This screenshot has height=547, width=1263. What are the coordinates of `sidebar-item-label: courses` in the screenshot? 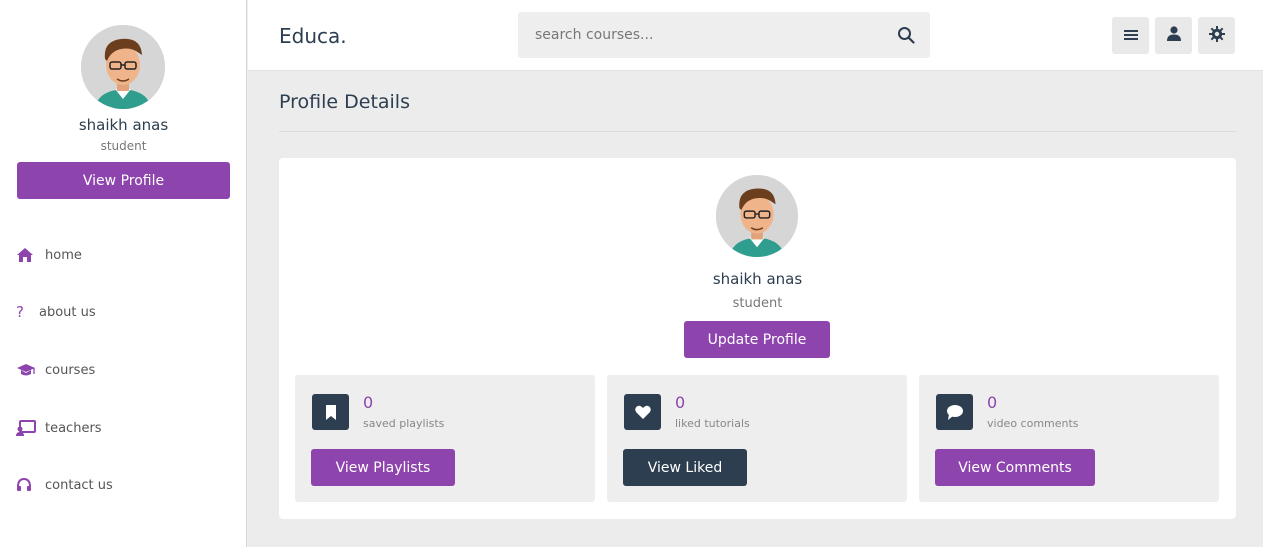 It's located at (70, 370).